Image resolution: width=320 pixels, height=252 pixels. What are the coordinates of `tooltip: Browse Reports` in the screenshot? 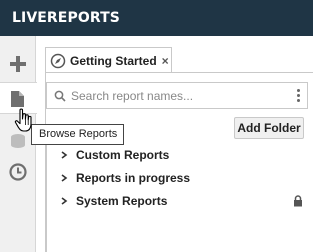 It's located at (77, 134).